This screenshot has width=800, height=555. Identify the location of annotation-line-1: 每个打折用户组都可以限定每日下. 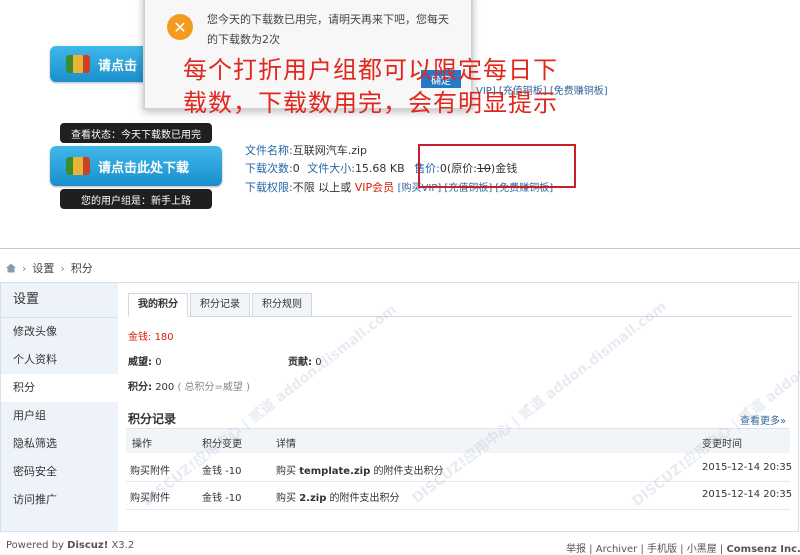
(370, 70).